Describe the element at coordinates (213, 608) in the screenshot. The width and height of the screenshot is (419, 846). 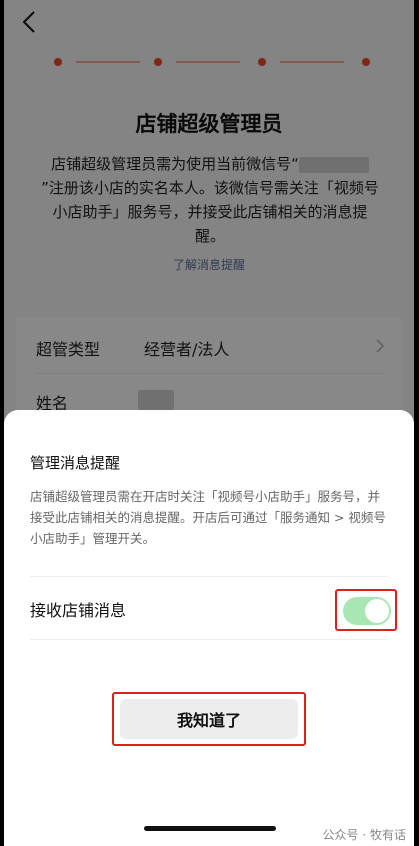
I see `receive-messages-row: 接收店铺消息` at that location.